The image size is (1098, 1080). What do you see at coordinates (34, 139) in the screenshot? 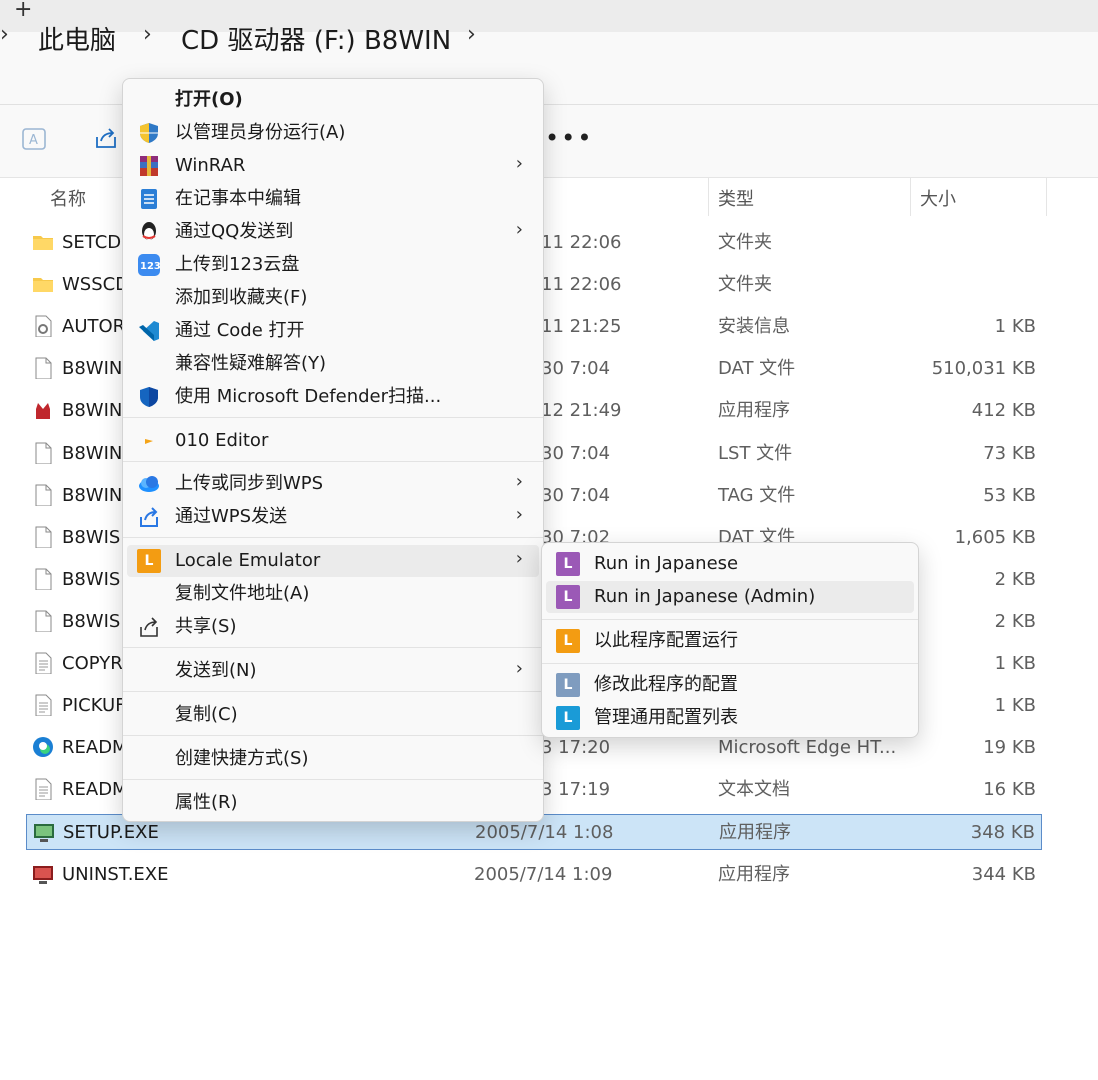
I see `rename-icon: A` at bounding box center [34, 139].